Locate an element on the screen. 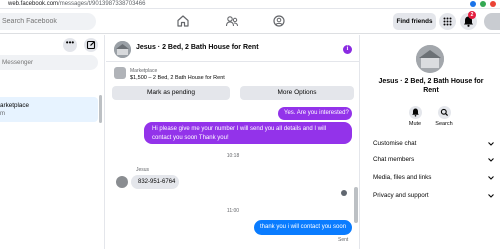 This screenshot has height=249, width=500. read-receipt-avatar is located at coordinates (344, 193).